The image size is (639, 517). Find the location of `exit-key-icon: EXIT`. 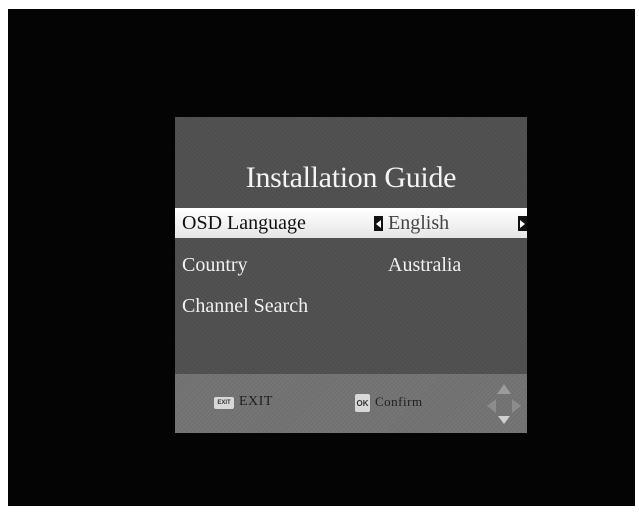

exit-key-icon: EXIT is located at coordinates (224, 403).